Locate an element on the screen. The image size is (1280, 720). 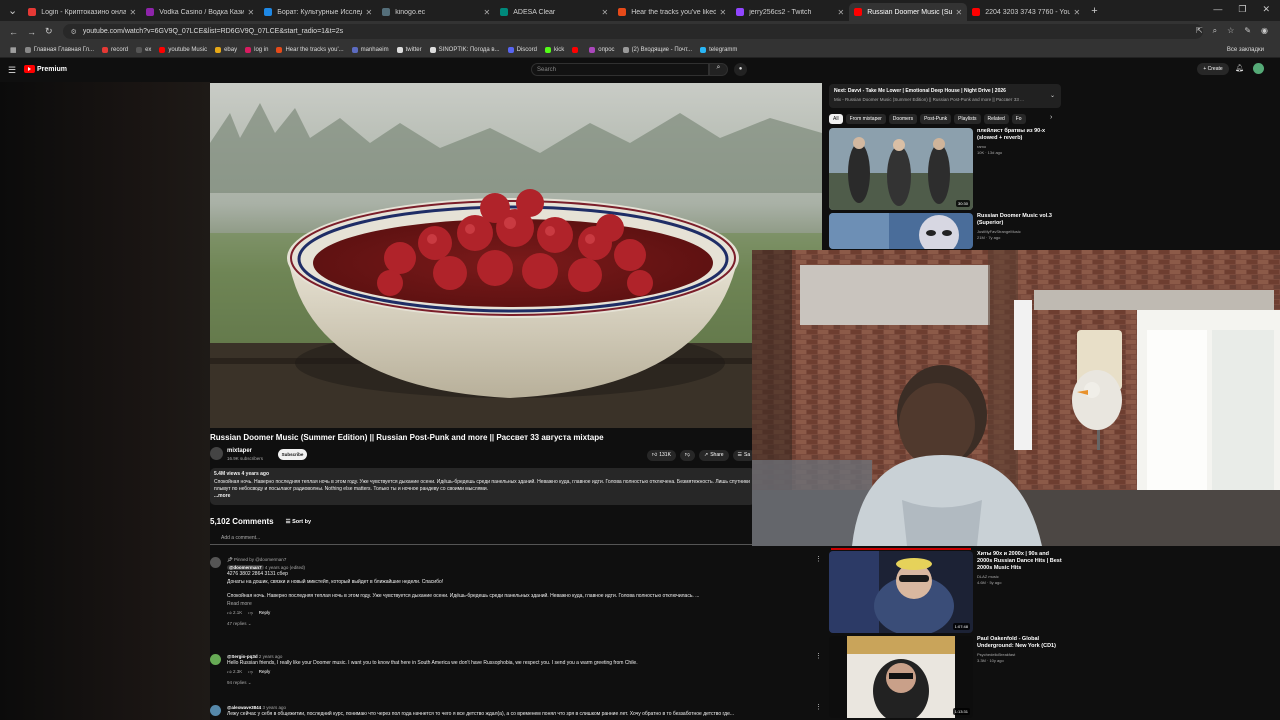
chip-fo: Fo is located at coordinates (1018, 119).